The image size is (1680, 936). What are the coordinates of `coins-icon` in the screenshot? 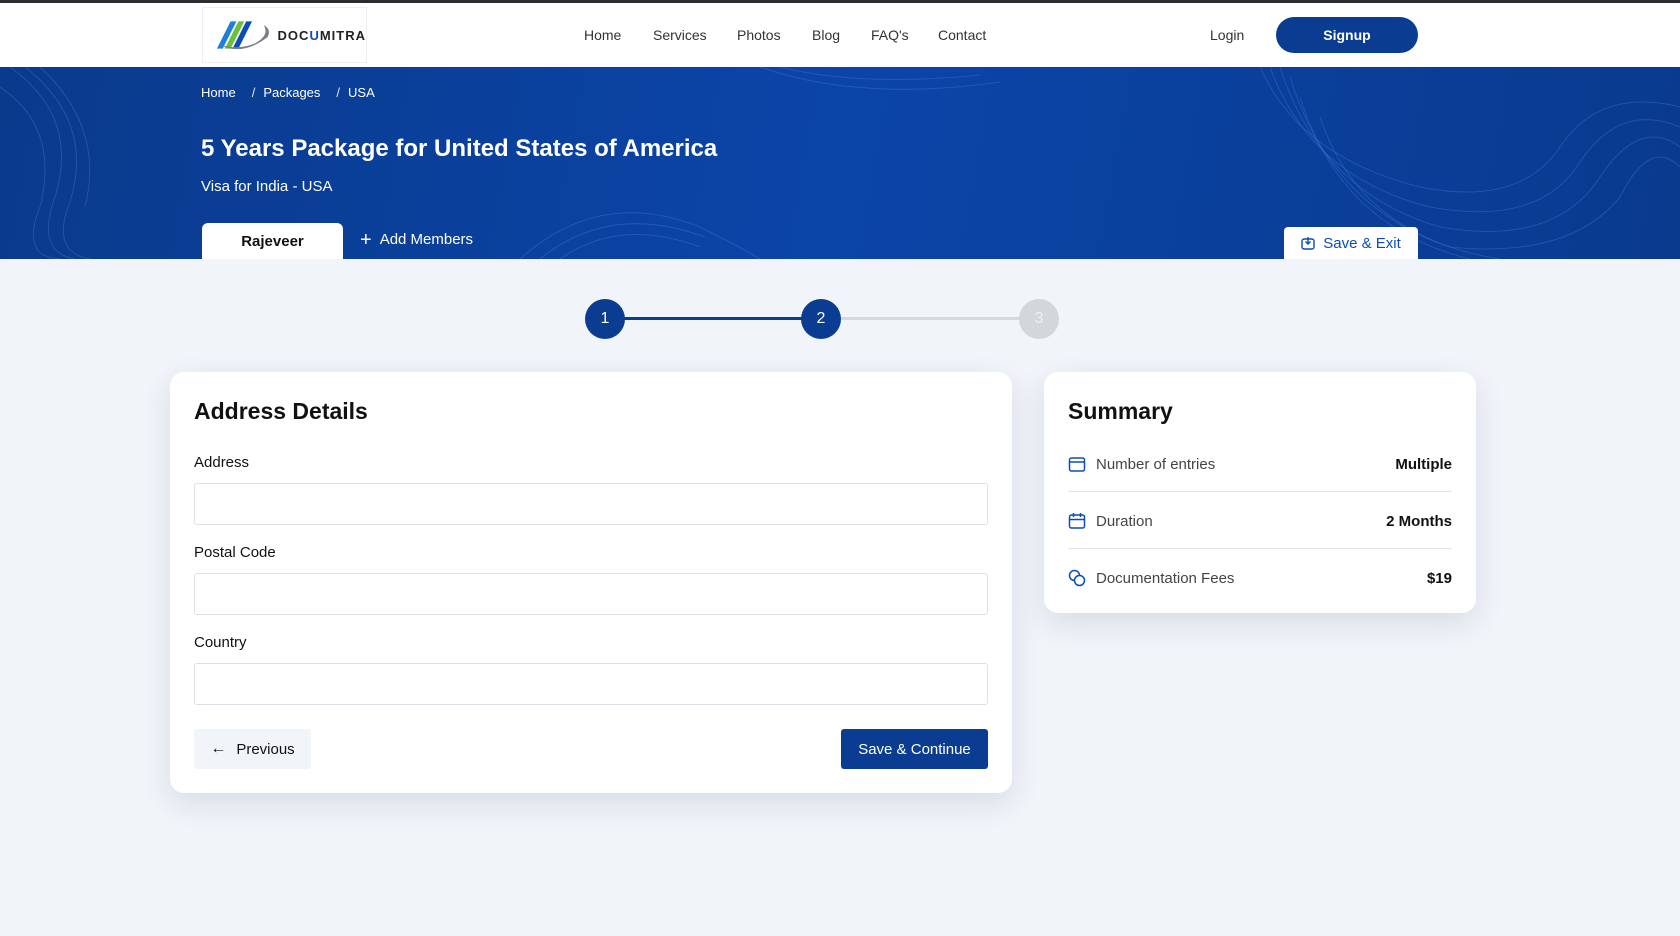 It's located at (1077, 578).